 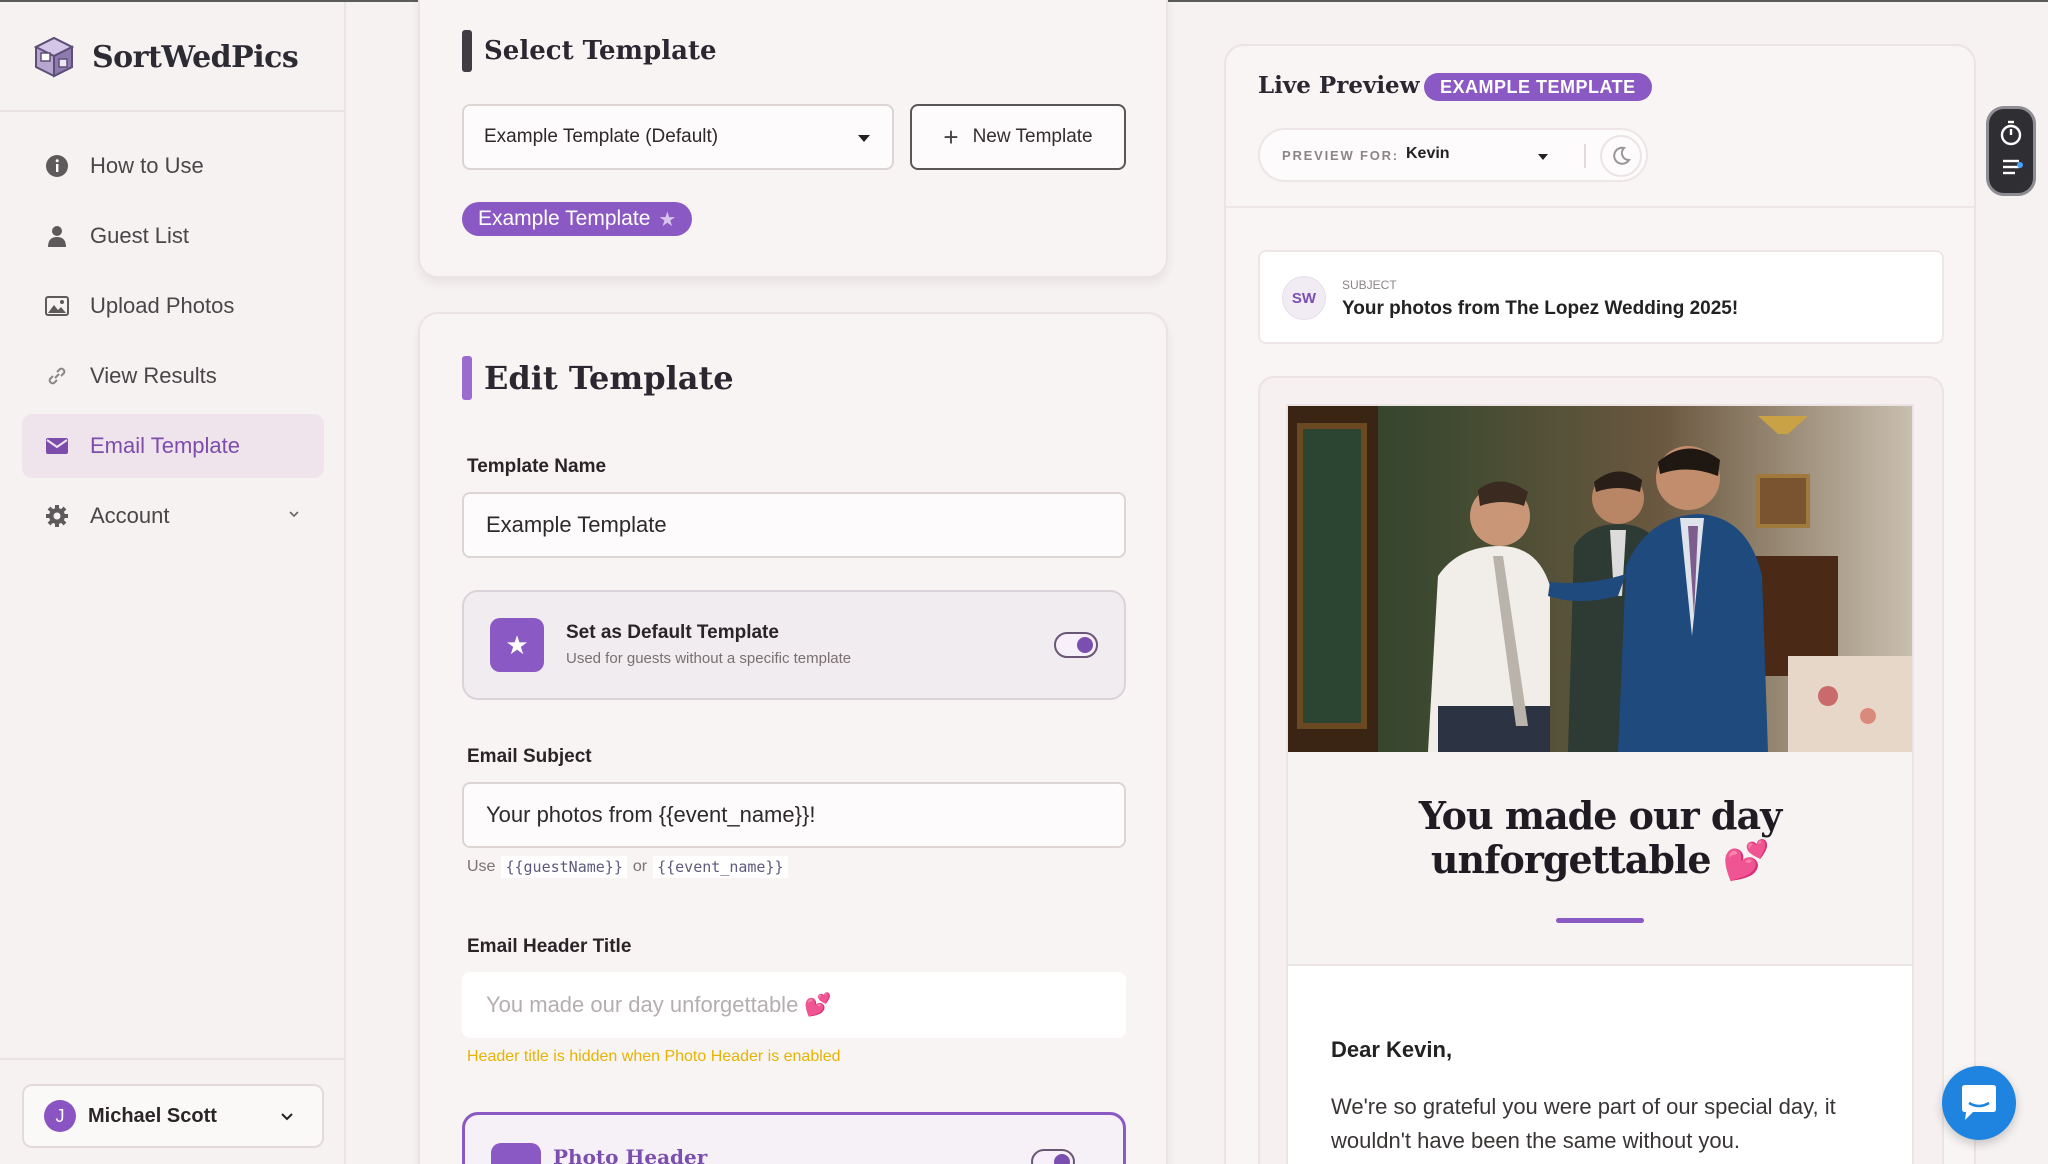 What do you see at coordinates (57, 236) in the screenshot?
I see `person-icon` at bounding box center [57, 236].